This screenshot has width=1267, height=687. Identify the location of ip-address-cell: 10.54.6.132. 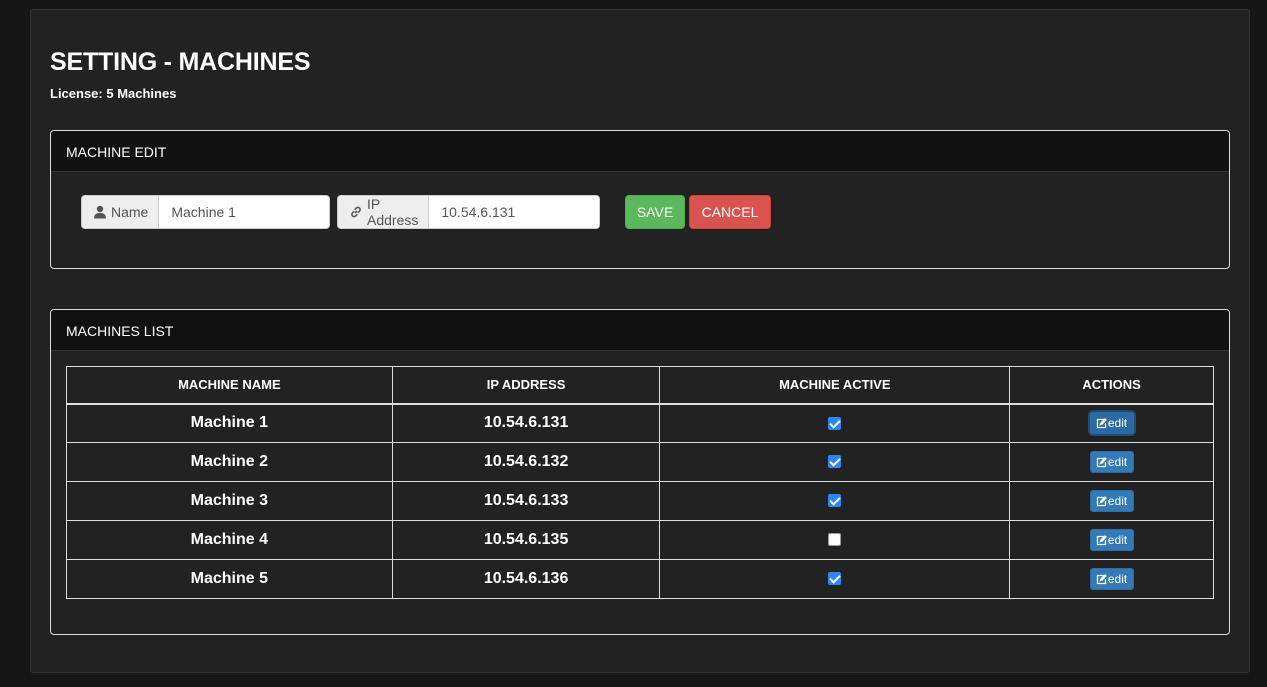
(526, 462).